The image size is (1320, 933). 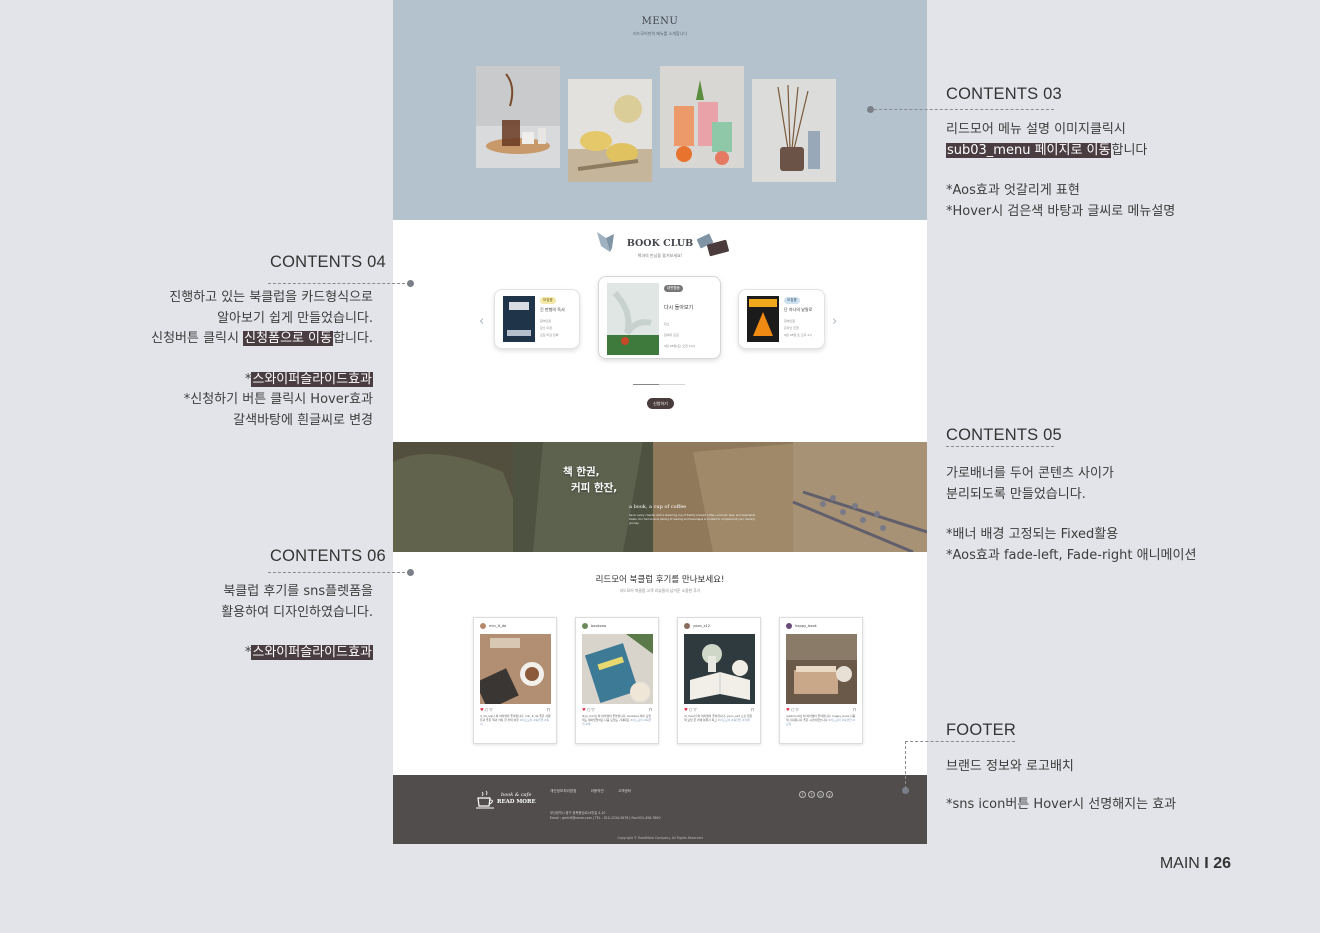 What do you see at coordinates (798, 309) in the screenshot?
I see `card-title: 단 하나의 낱말로` at bounding box center [798, 309].